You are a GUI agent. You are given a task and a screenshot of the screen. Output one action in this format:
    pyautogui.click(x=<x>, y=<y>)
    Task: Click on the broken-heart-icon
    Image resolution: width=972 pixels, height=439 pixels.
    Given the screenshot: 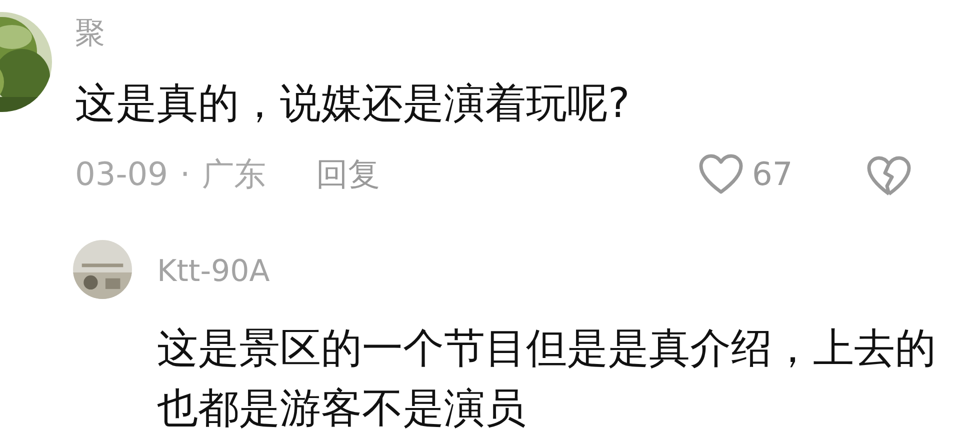 What is the action you would take?
    pyautogui.click(x=889, y=176)
    